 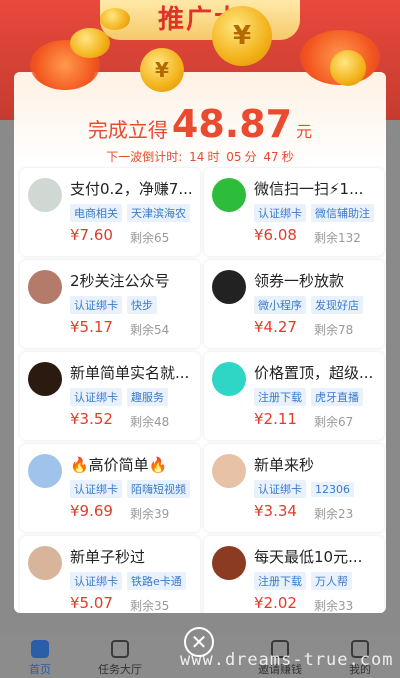 What do you see at coordinates (91, 603) in the screenshot?
I see `task-price: ¥5.07` at bounding box center [91, 603].